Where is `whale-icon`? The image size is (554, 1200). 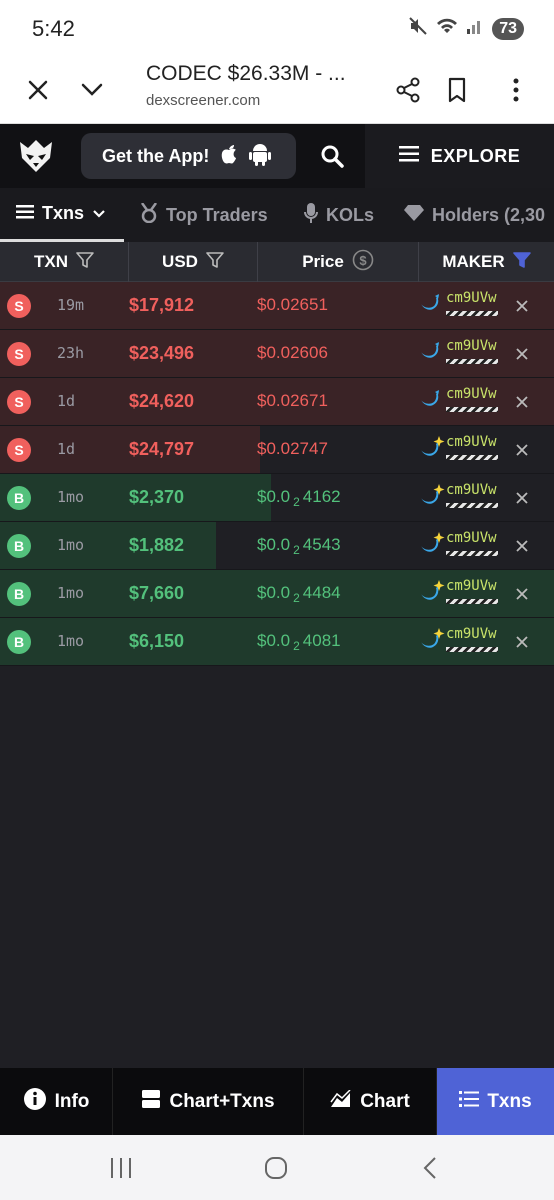
whale-icon is located at coordinates (430, 401).